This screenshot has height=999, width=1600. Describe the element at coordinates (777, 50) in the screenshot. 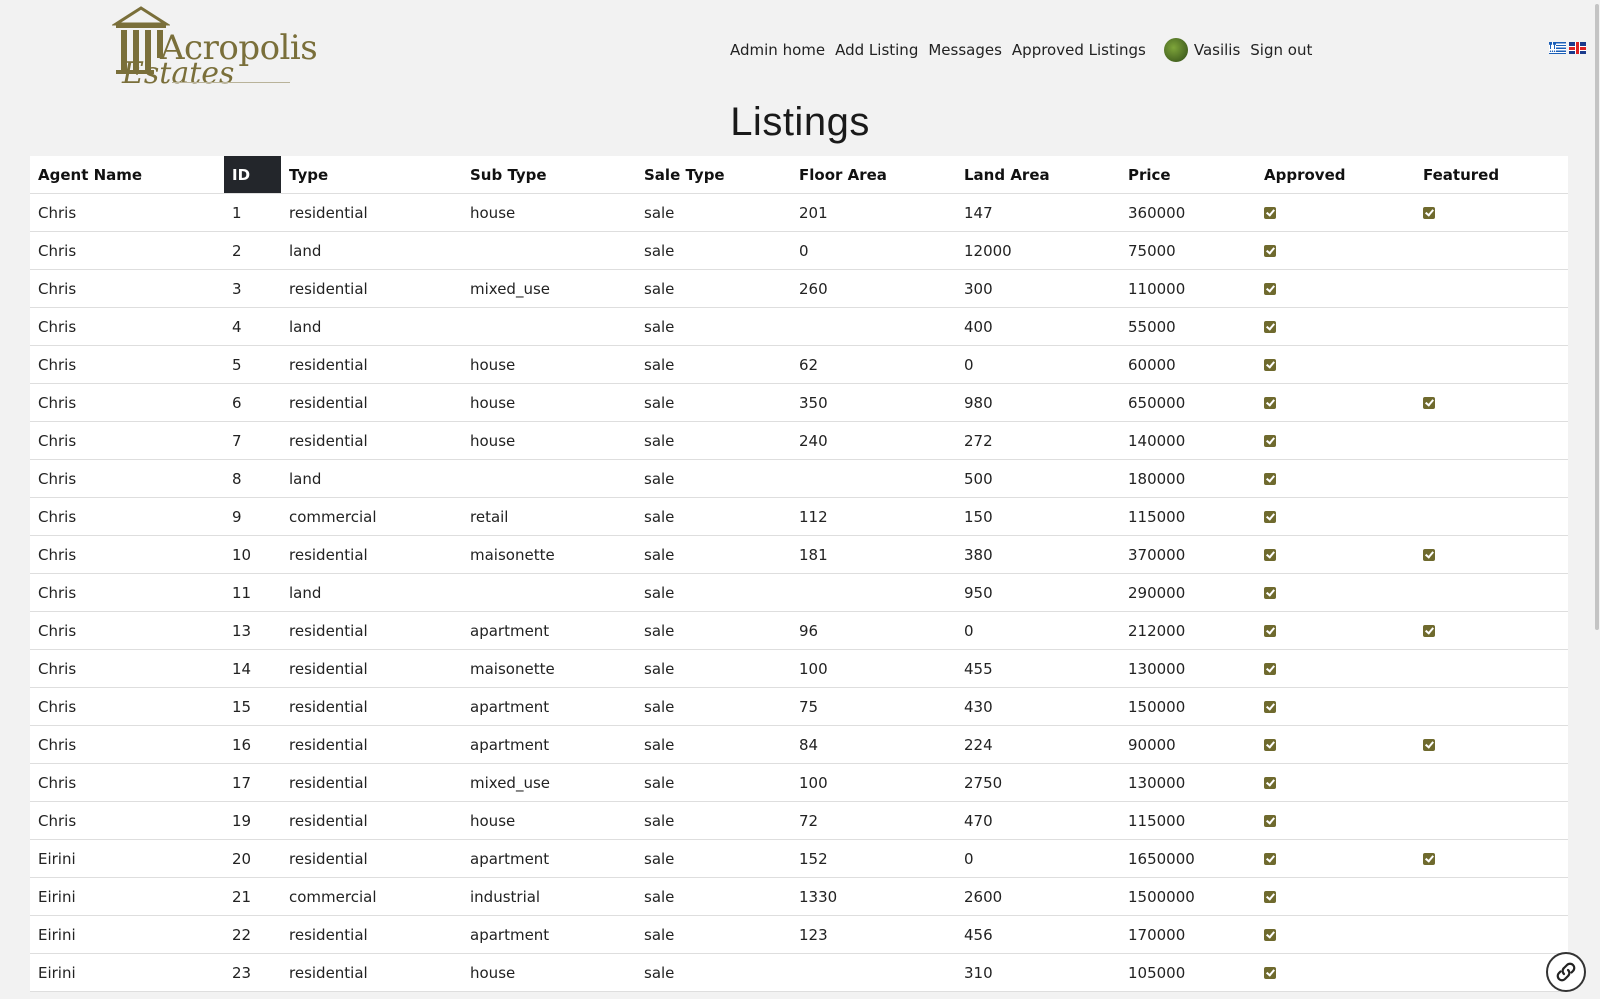

I see `nav-admin-home: Admin home` at that location.